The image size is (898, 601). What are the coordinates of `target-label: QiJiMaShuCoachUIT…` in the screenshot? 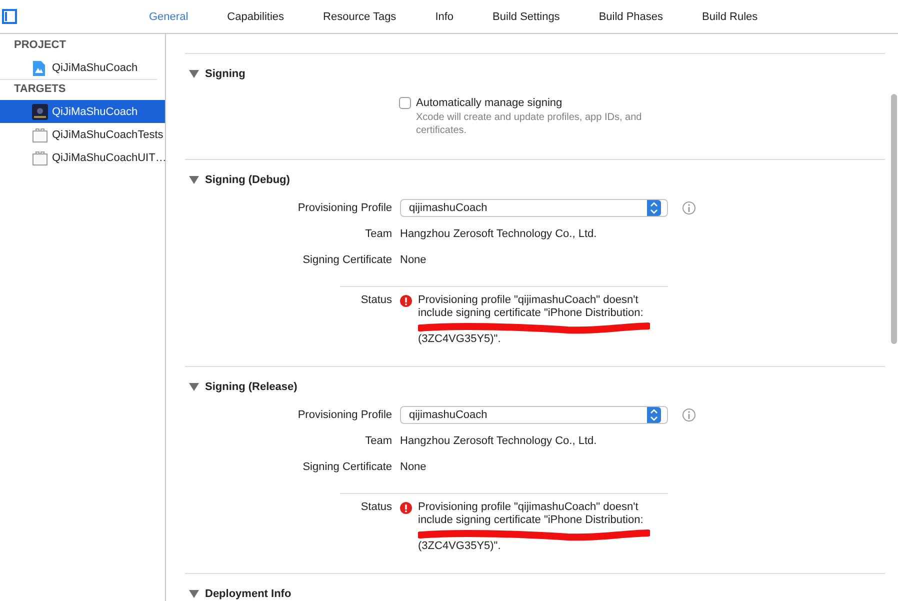 It's located at (109, 158).